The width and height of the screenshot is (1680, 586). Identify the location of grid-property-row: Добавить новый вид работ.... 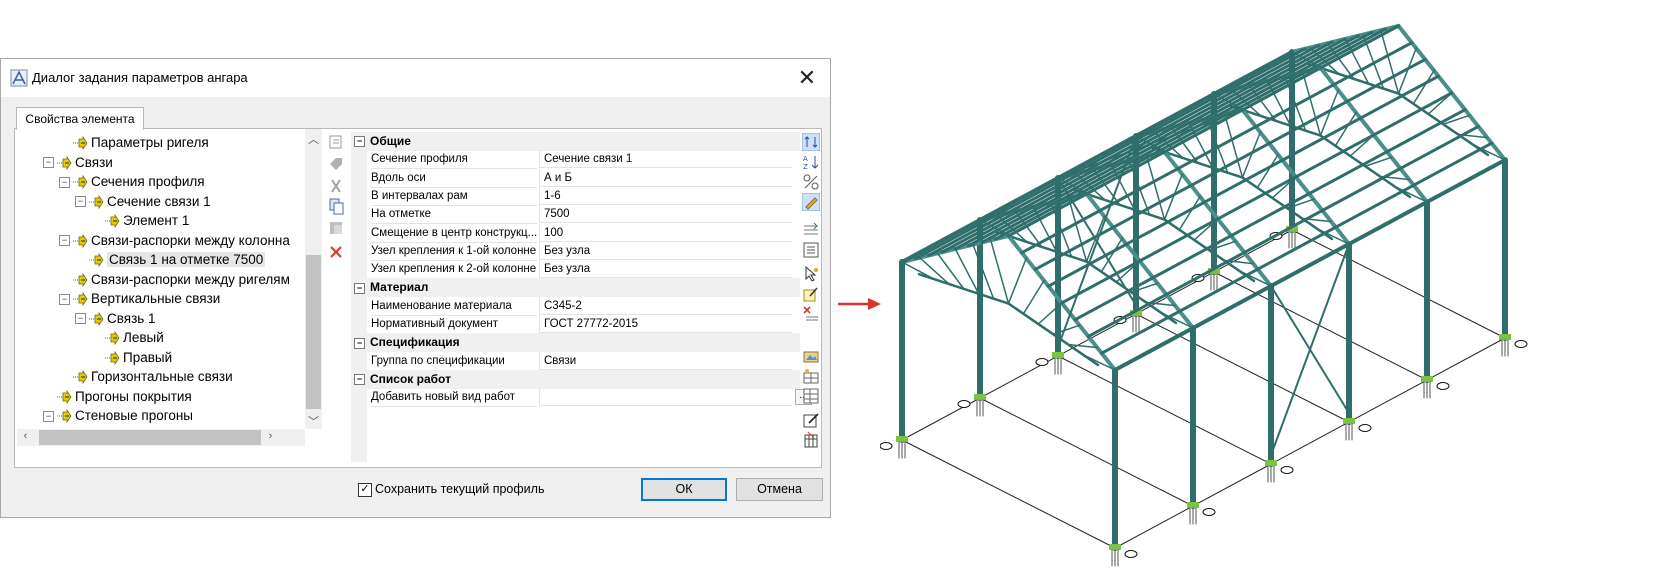
(581, 398).